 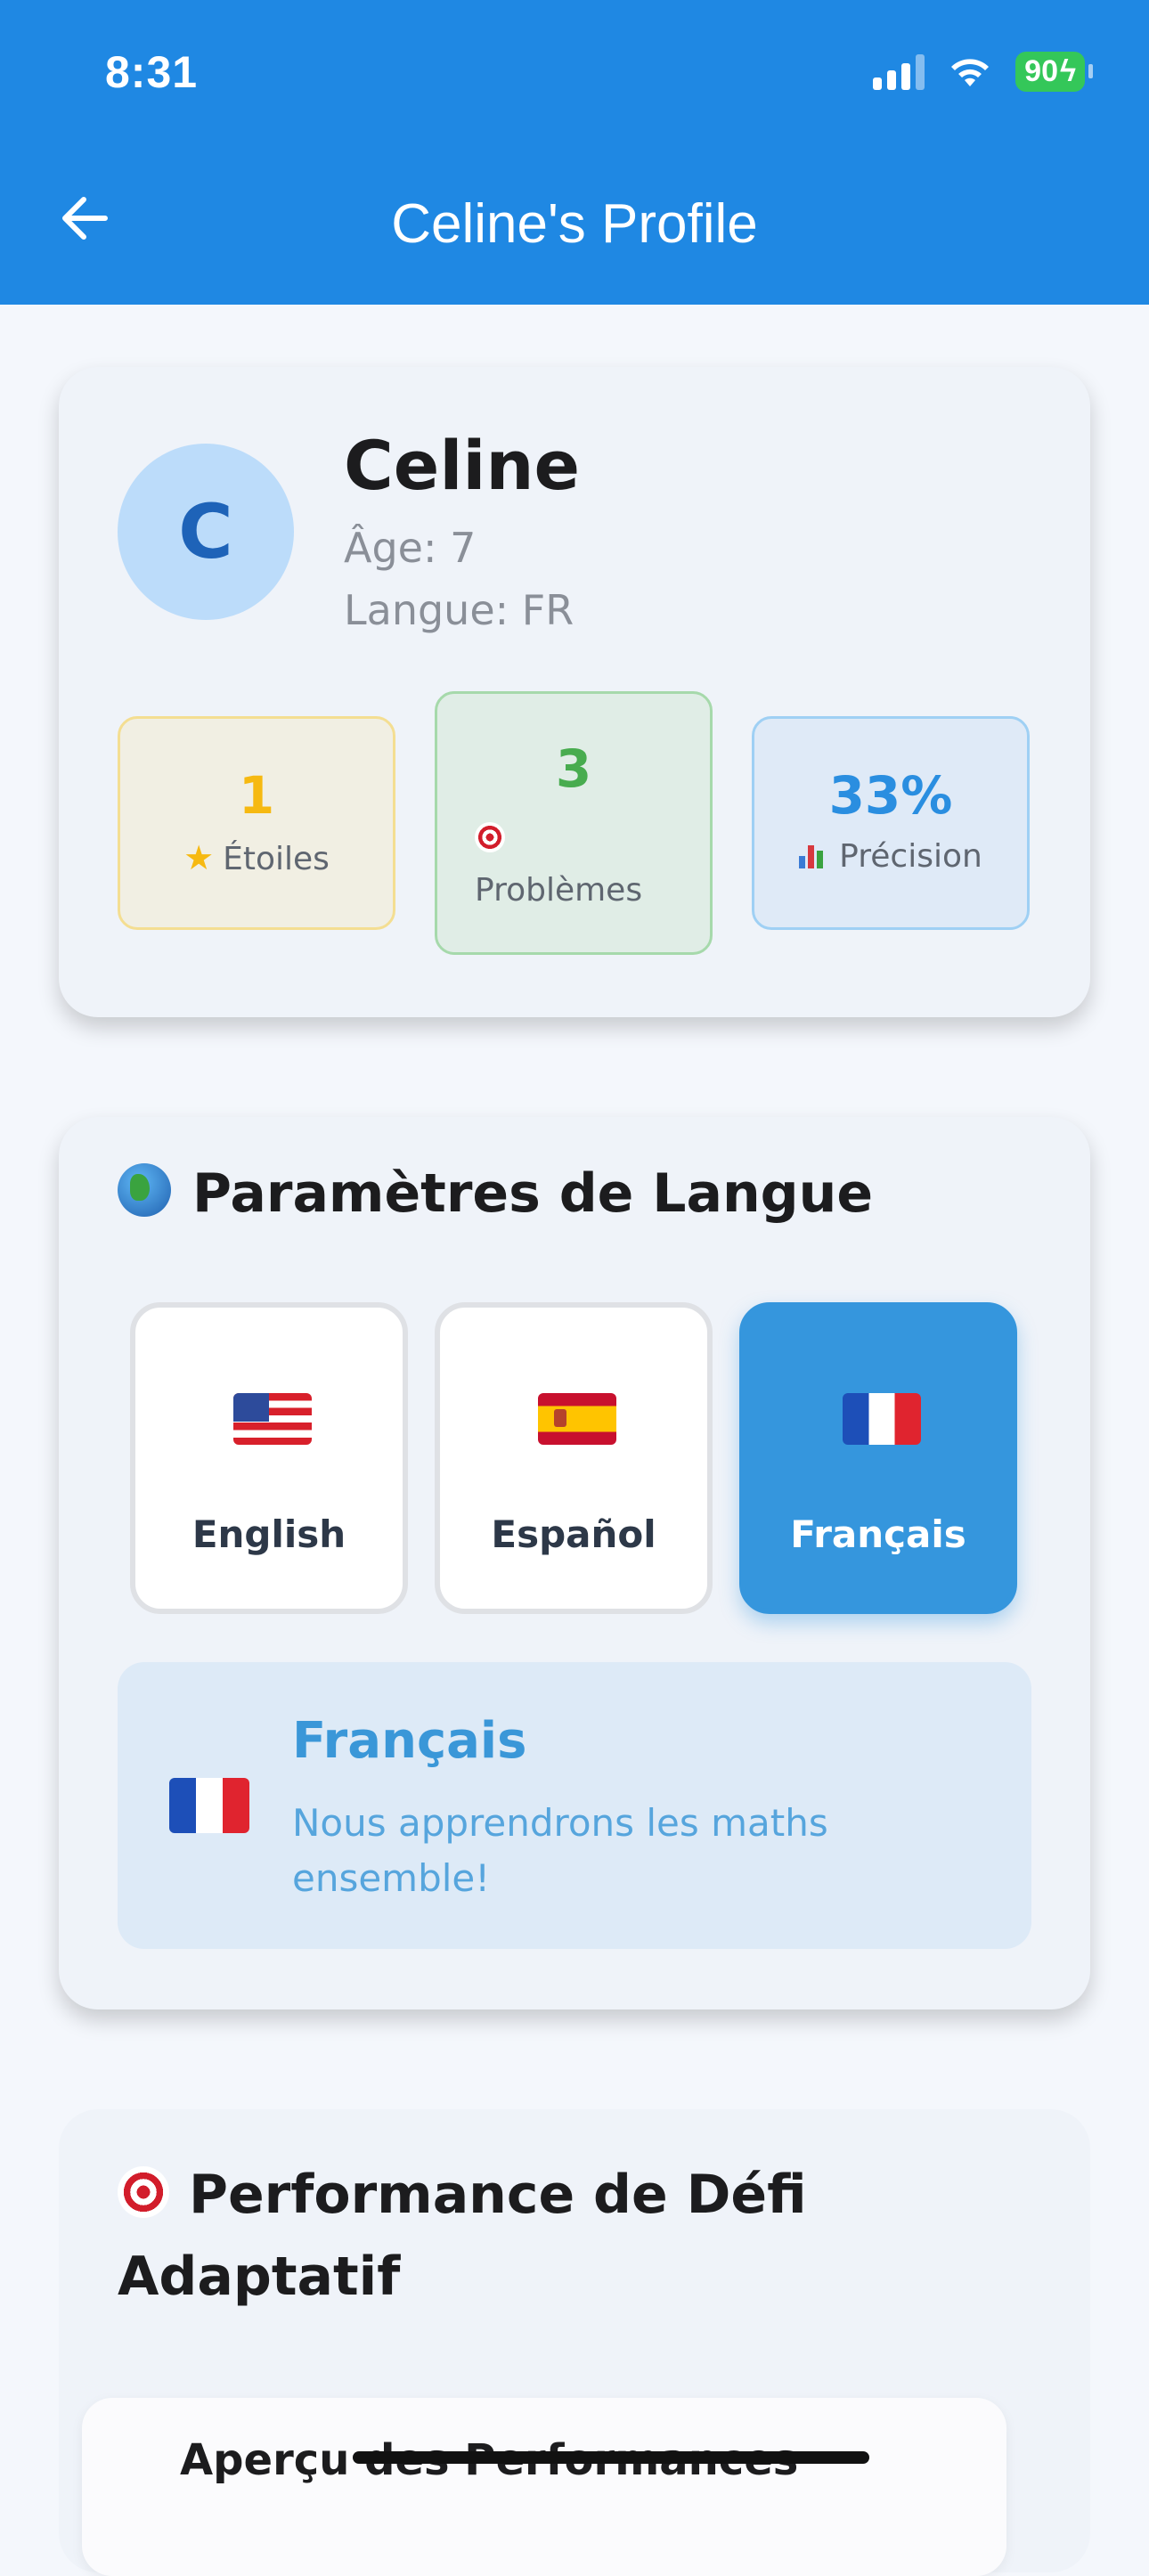 What do you see at coordinates (459, 610) in the screenshot?
I see `profile-language: Langue: FR` at bounding box center [459, 610].